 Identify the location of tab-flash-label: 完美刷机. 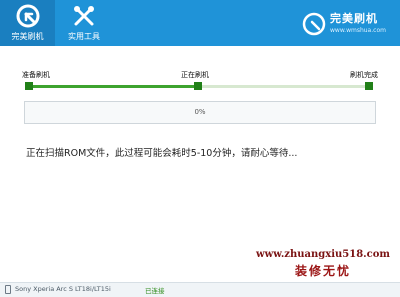
(27, 36).